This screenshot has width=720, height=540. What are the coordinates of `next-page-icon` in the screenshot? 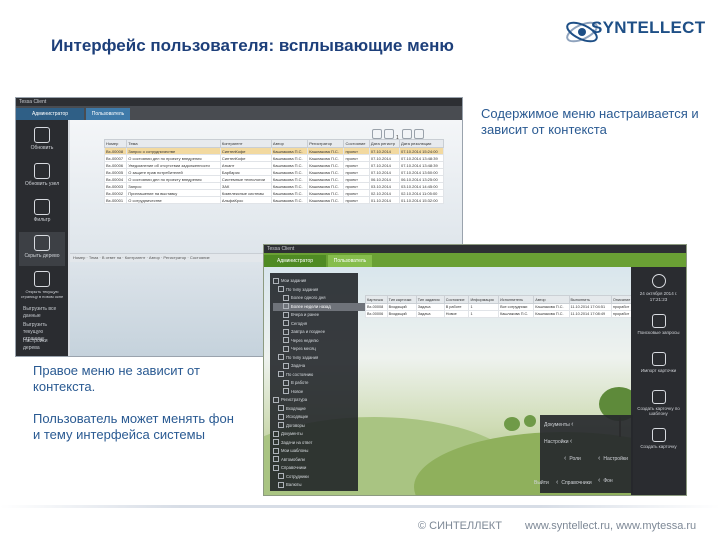 It's located at (389, 134).